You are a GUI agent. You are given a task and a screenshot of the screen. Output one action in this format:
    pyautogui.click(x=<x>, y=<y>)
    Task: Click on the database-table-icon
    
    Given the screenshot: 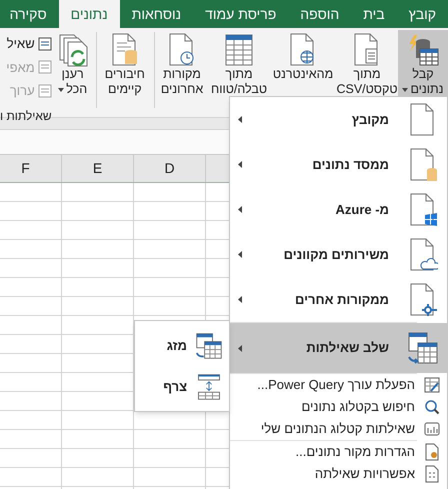 What is the action you would take?
    pyautogui.click(x=423, y=50)
    